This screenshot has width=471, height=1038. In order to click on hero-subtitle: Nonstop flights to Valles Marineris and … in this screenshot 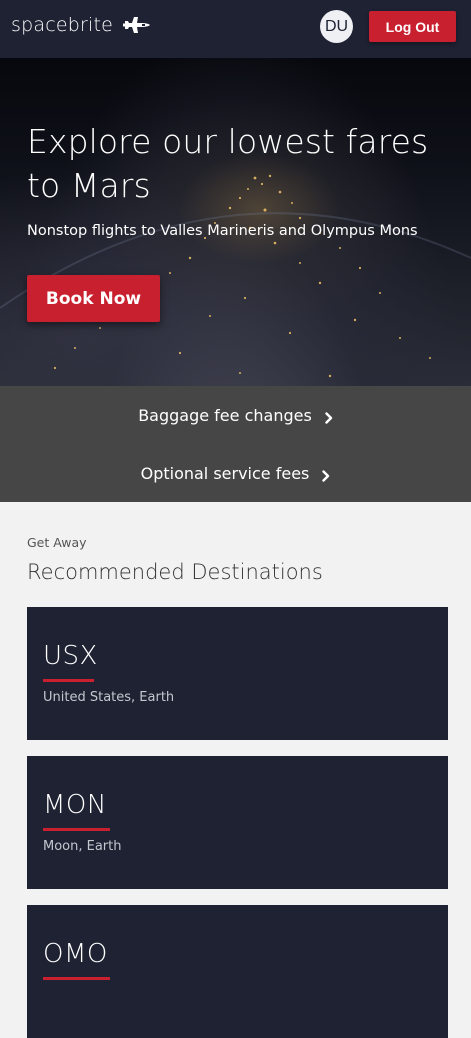, I will do `click(222, 231)`.